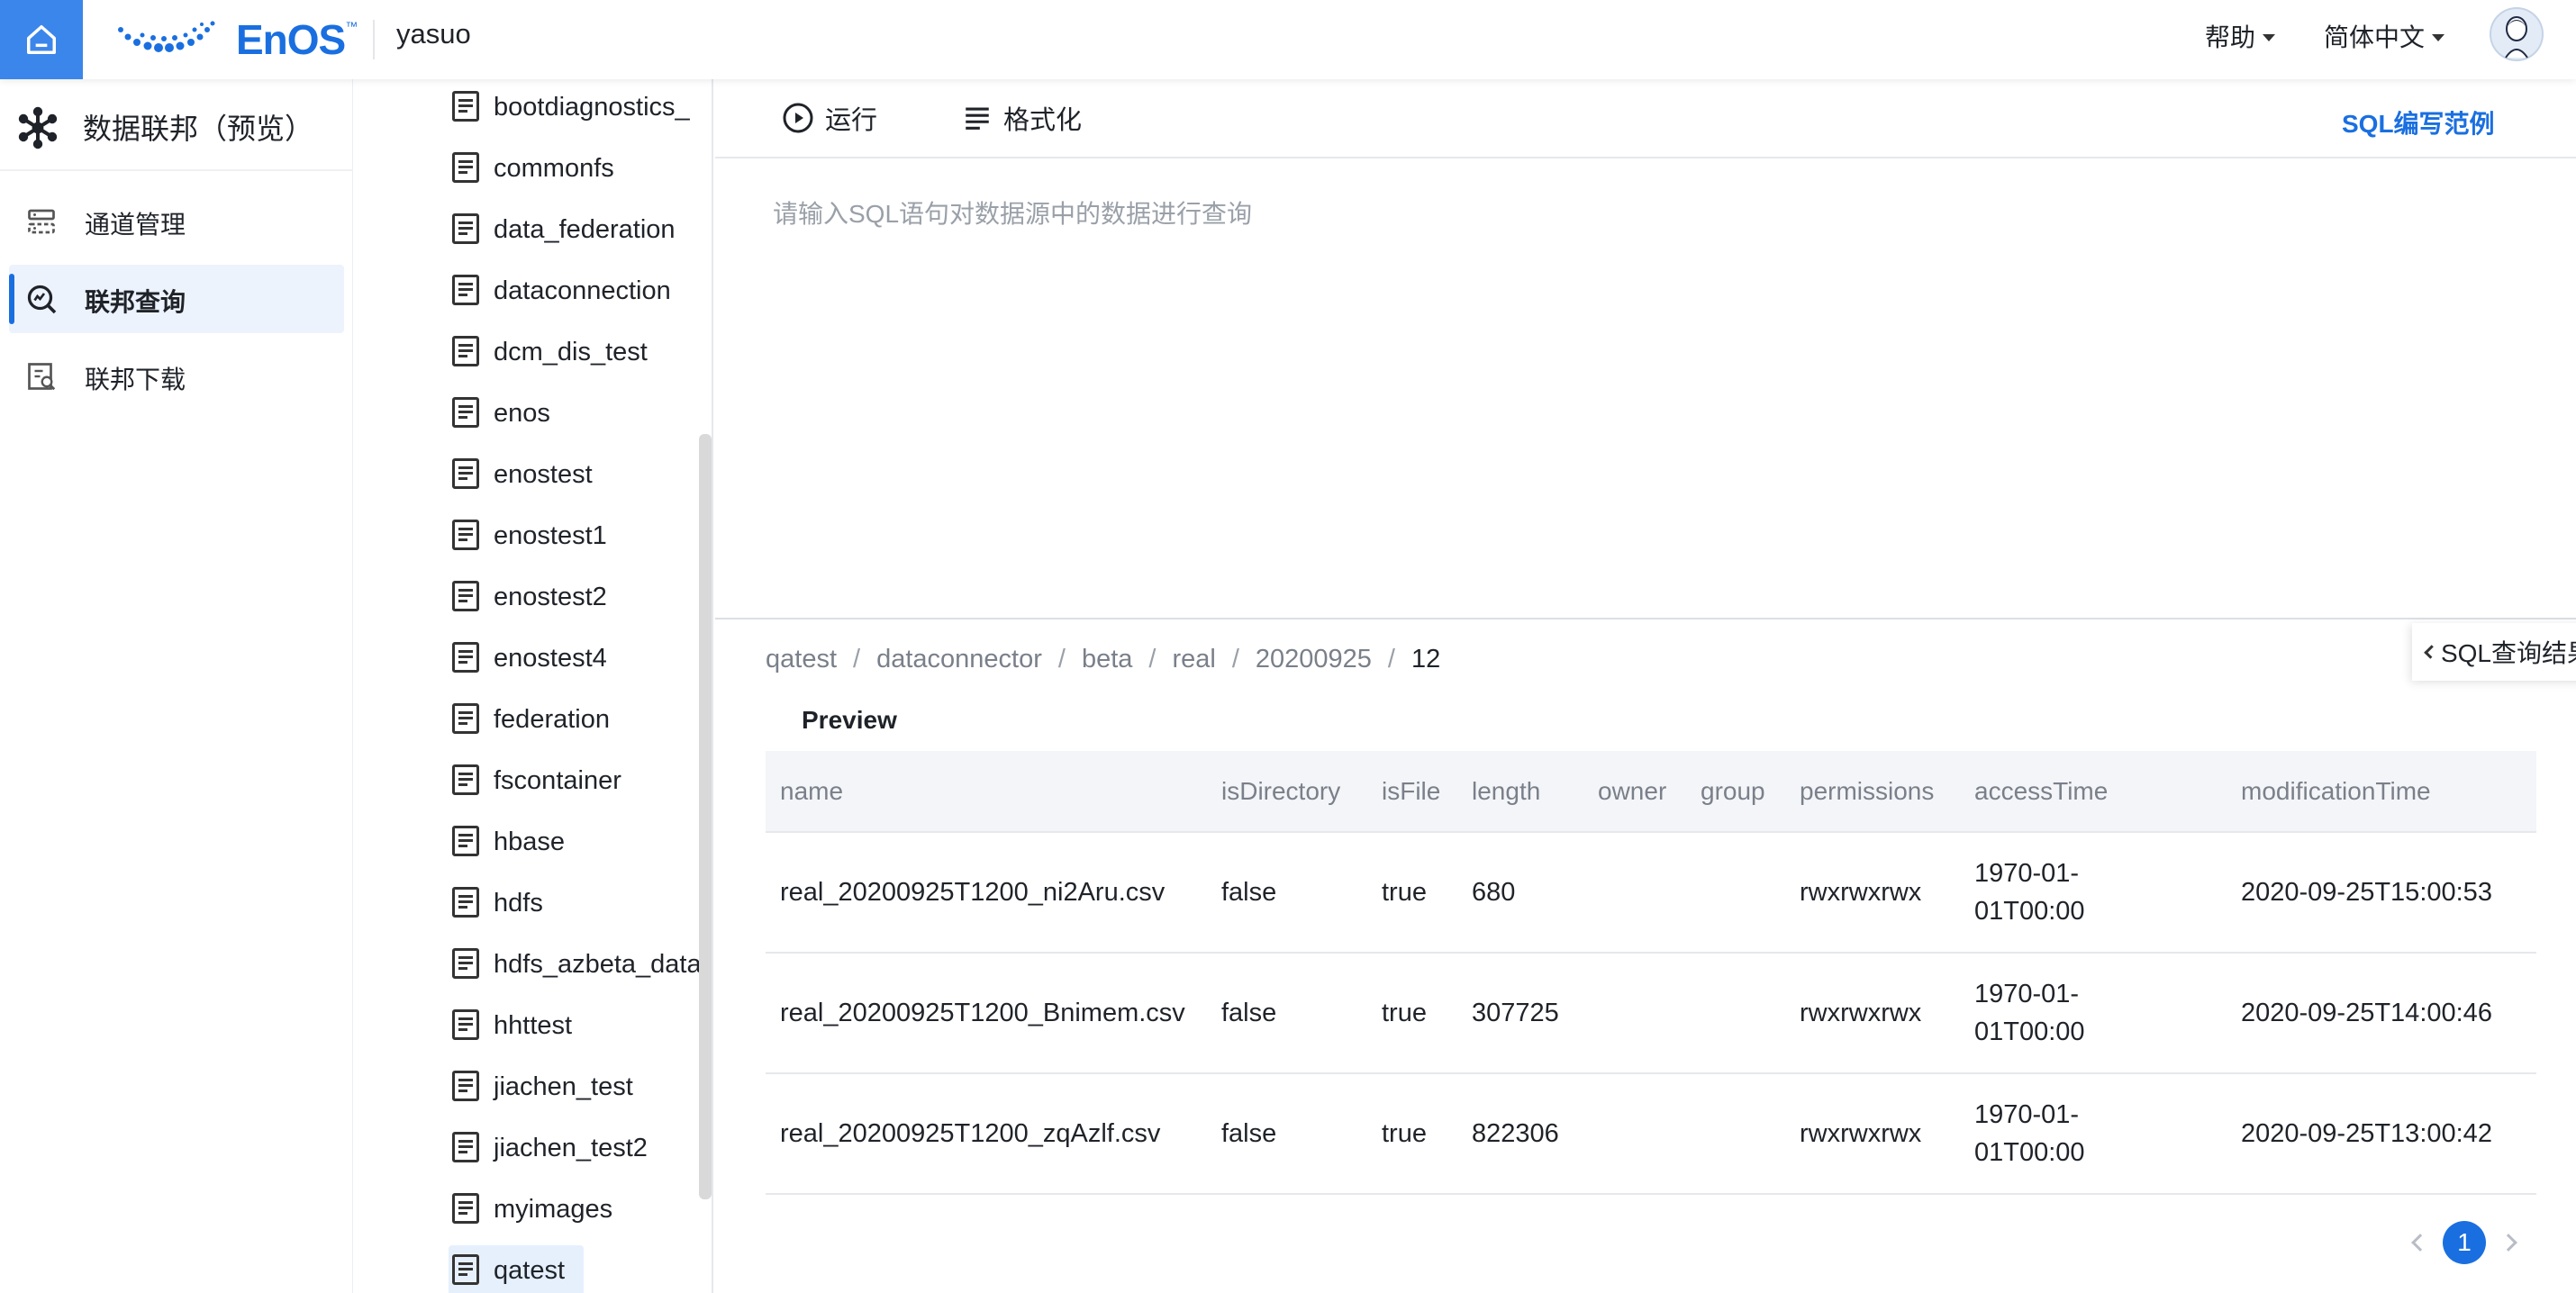  Describe the element at coordinates (1634, 792) in the screenshot. I see `column-header: owner` at that location.